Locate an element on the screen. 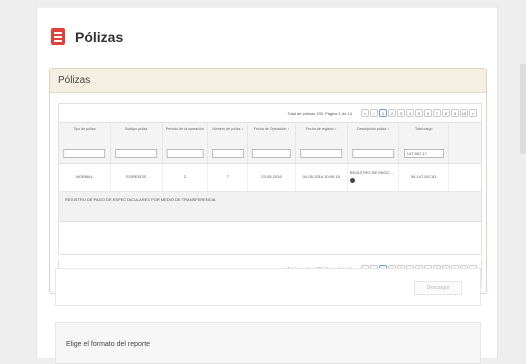 The image size is (526, 364). top-divider is located at coordinates (267, 7).